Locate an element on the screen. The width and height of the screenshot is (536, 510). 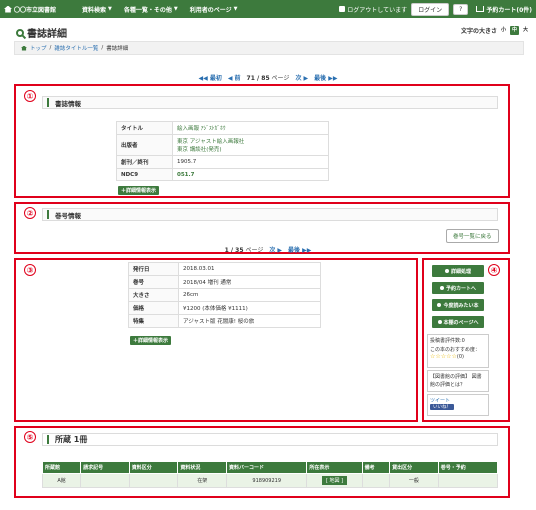
pager-current: 71 / 85 is located at coordinates (258, 78).